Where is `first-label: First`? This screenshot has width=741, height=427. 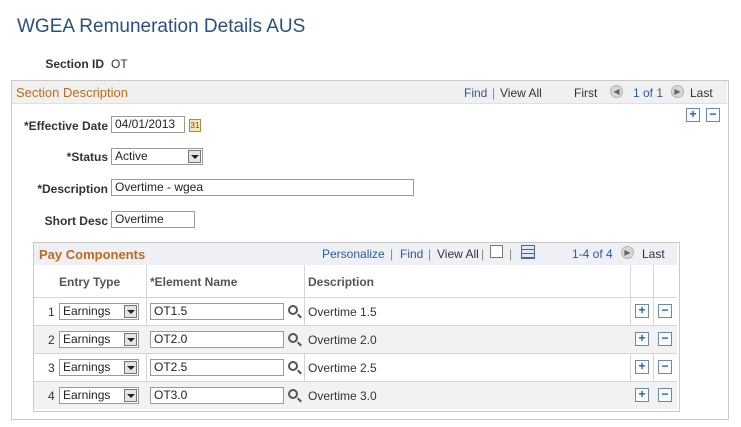 first-label: First is located at coordinates (586, 93).